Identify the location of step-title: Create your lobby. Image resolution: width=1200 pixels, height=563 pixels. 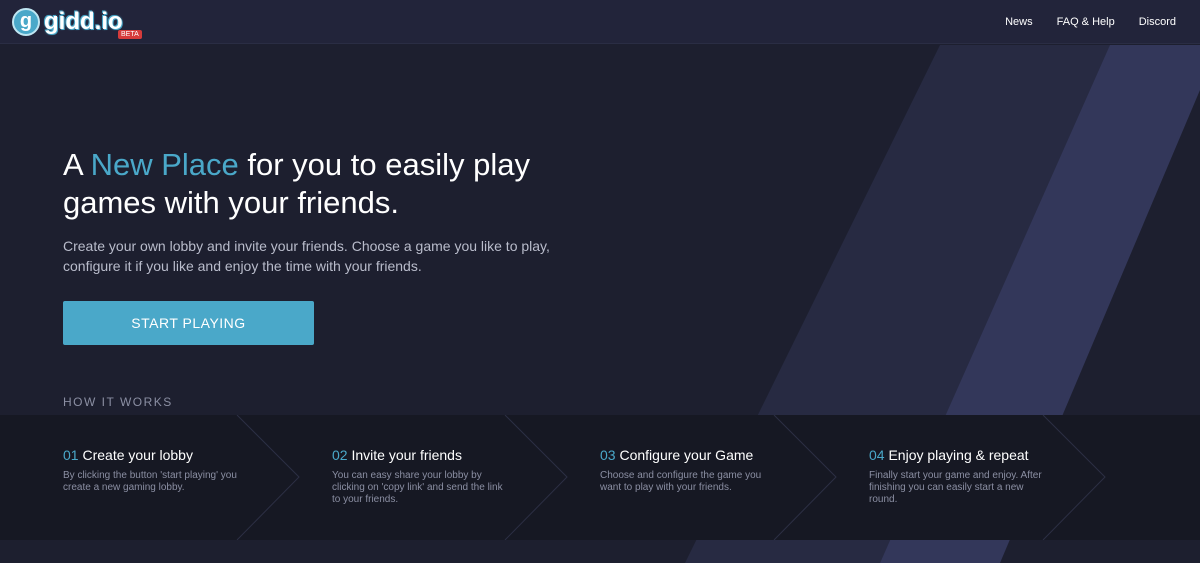
(137, 455).